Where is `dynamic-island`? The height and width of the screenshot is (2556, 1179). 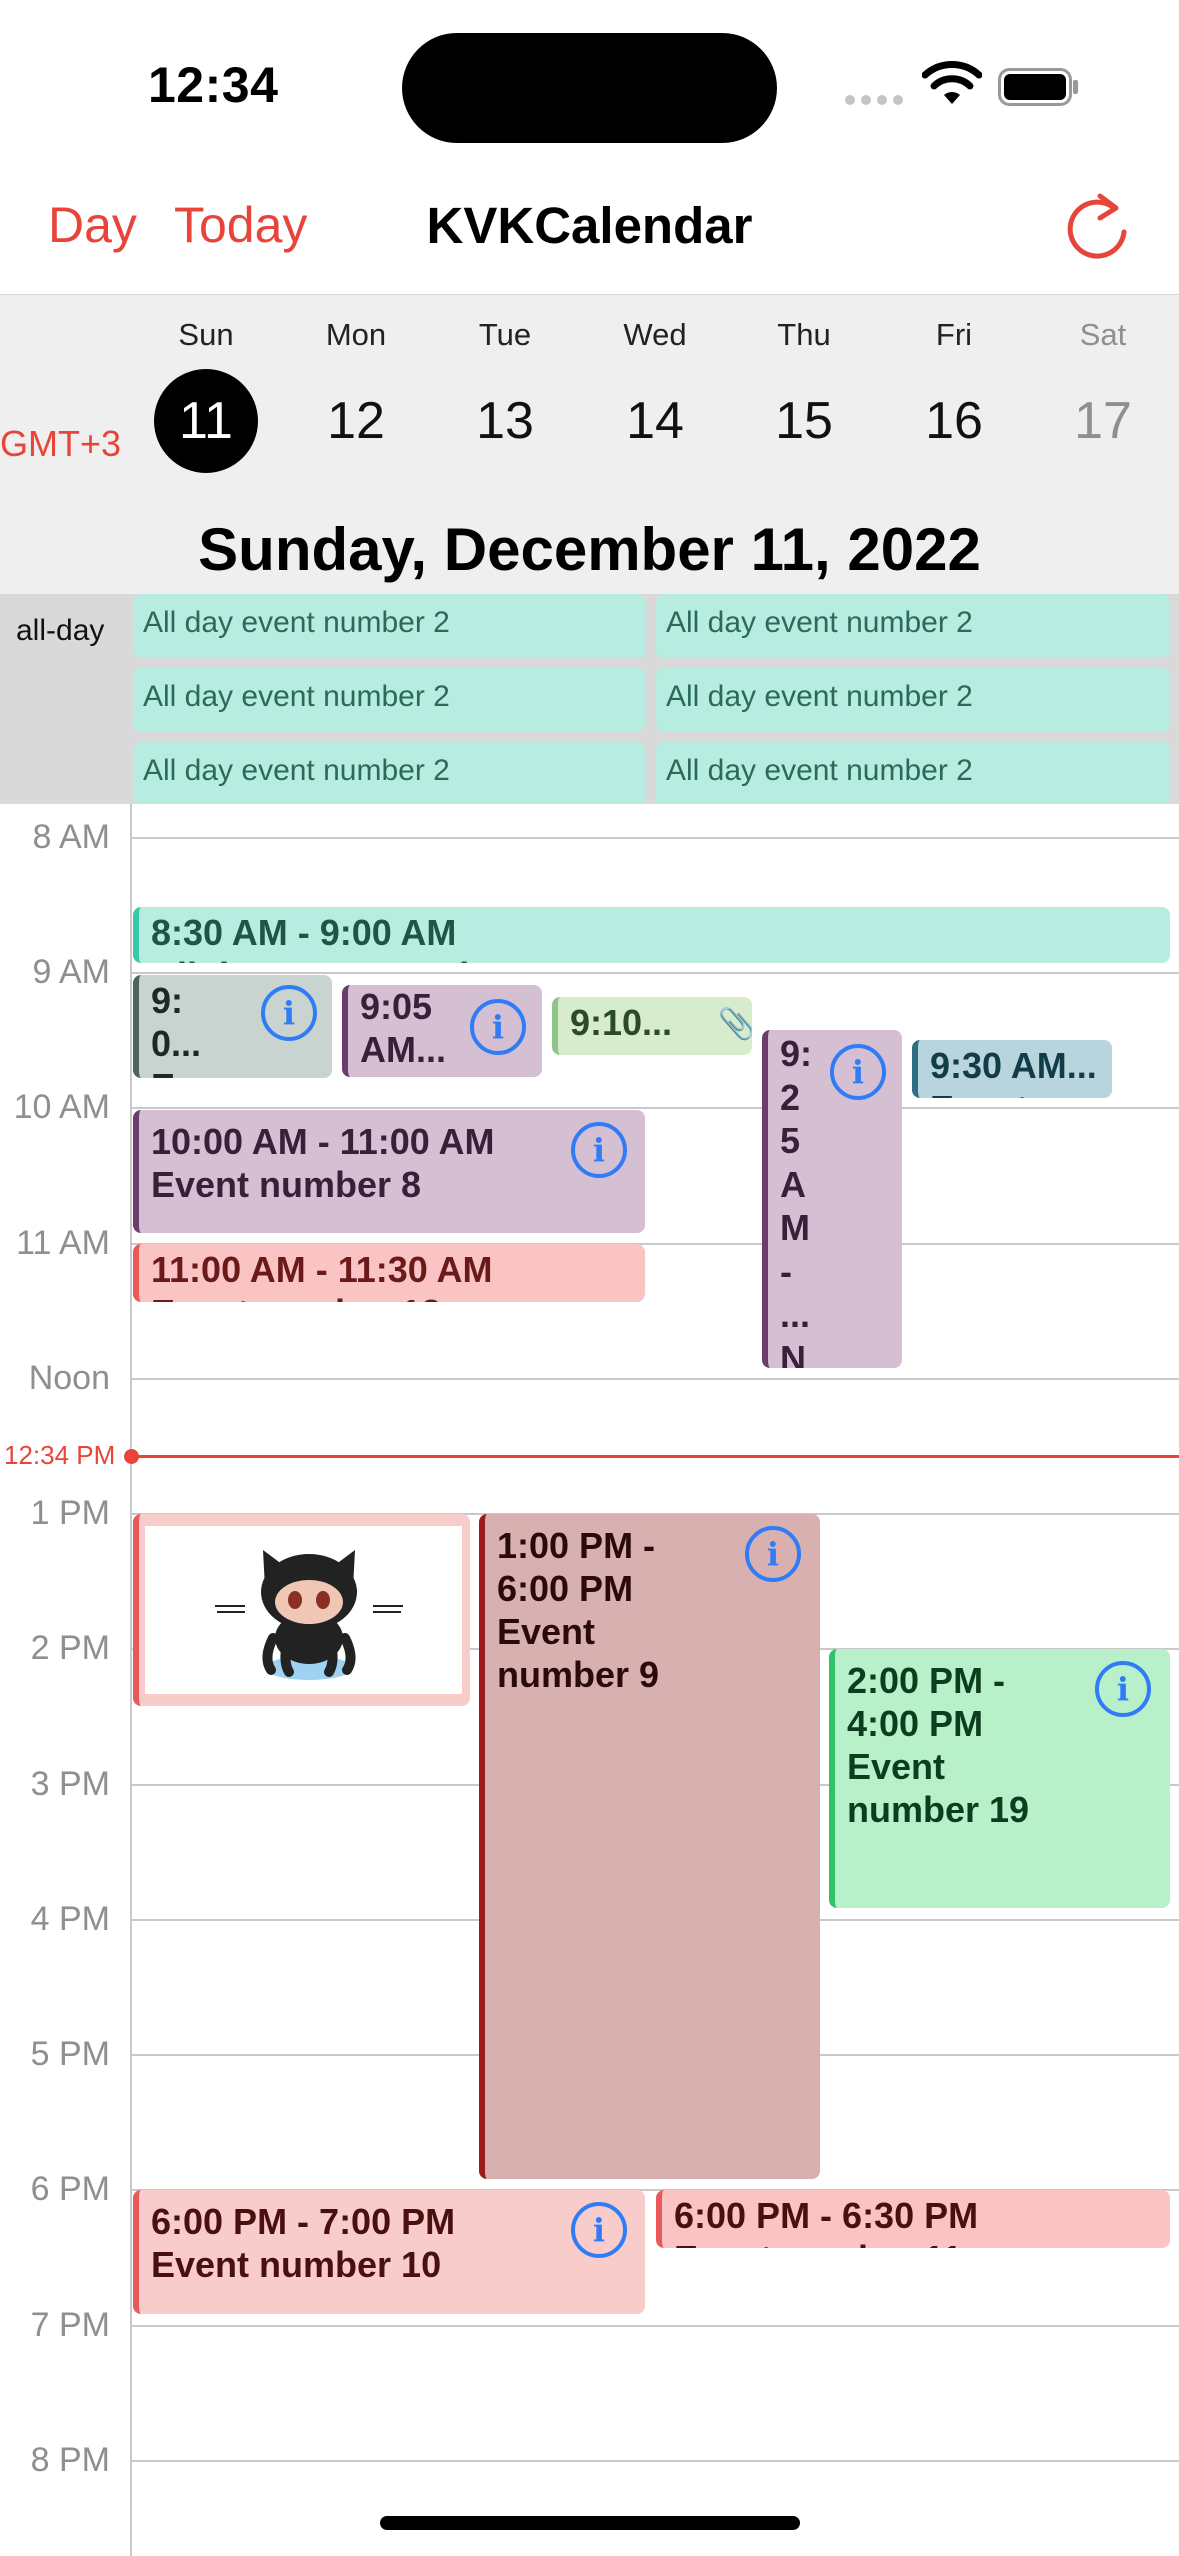 dynamic-island is located at coordinates (589, 88).